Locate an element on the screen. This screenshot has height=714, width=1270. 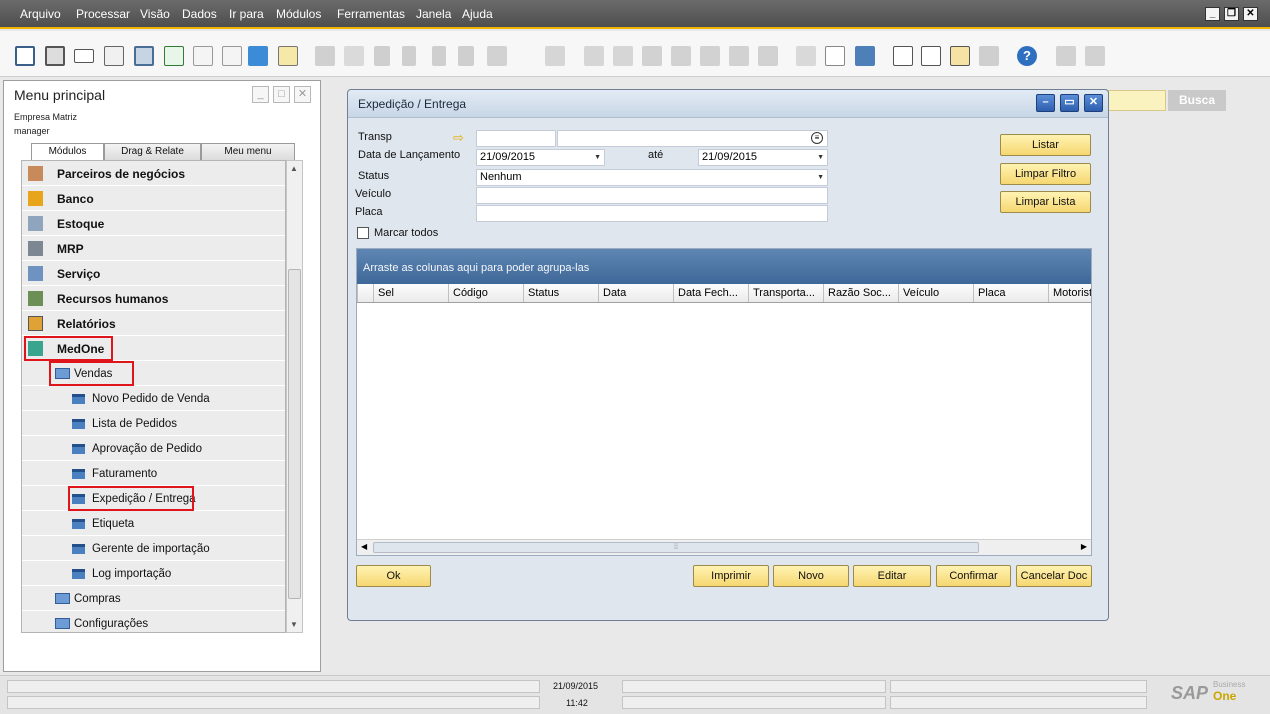
tree-scrollbar: ▲ ▼ is located at coordinates (294, 396).